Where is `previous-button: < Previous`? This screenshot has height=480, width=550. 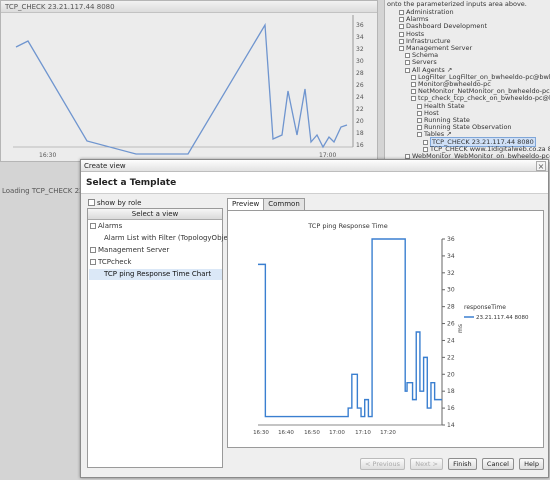
previous-button: < Previous is located at coordinates (383, 464).